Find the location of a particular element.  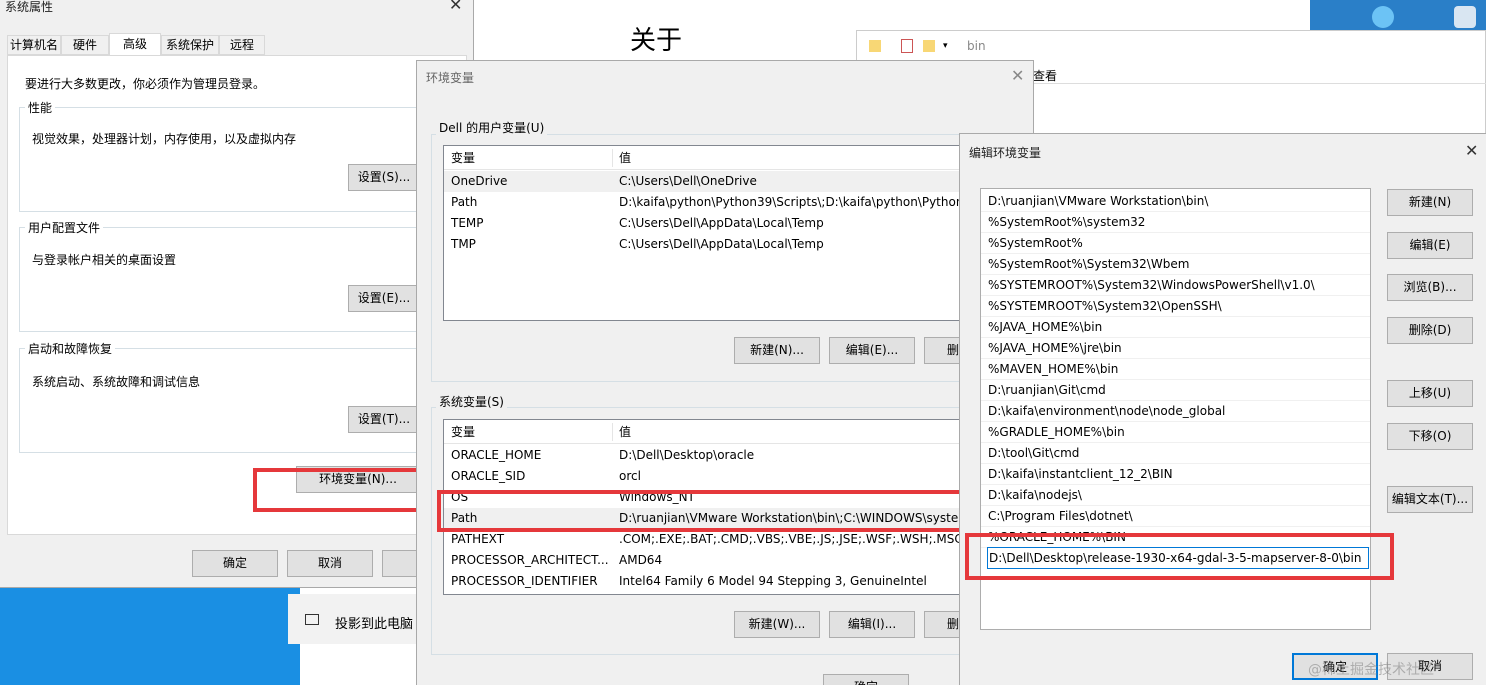

list-item: D:\kaifa\instantclient_12_2\BIN is located at coordinates (1175, 474).